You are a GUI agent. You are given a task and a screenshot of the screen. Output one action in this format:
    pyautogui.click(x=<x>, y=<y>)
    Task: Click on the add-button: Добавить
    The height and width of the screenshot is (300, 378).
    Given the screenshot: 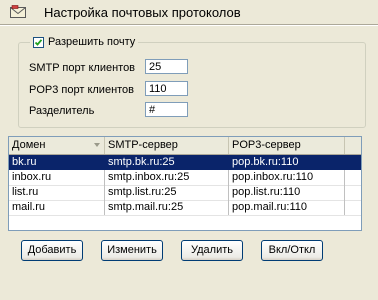 What is the action you would take?
    pyautogui.click(x=52, y=250)
    